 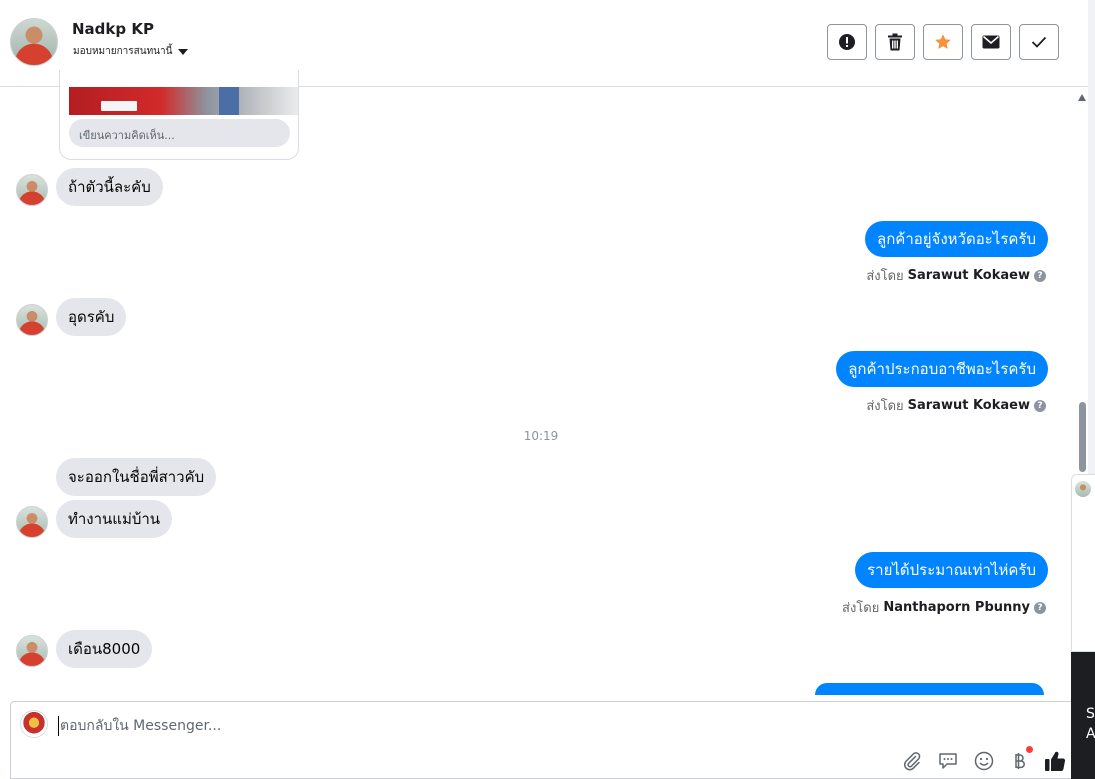 I want to click on star-button, so click(x=943, y=42).